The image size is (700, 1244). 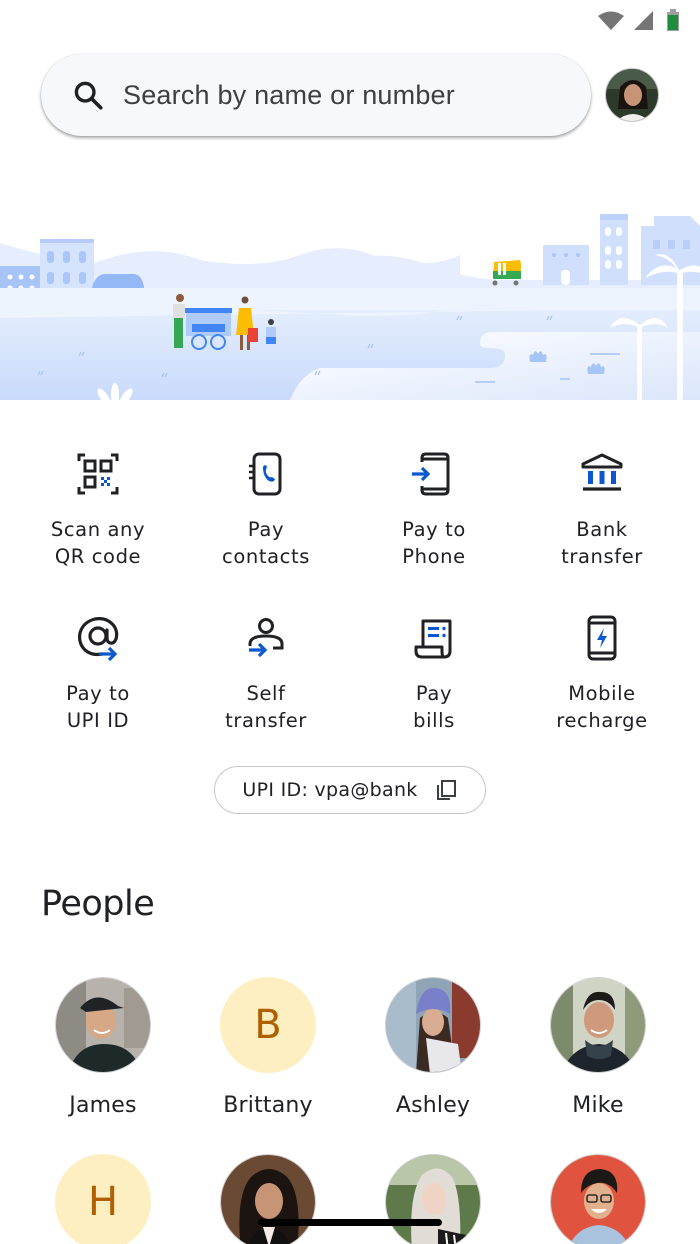 What do you see at coordinates (602, 510) in the screenshot?
I see `action-bank-transfer: Bank transfer` at bounding box center [602, 510].